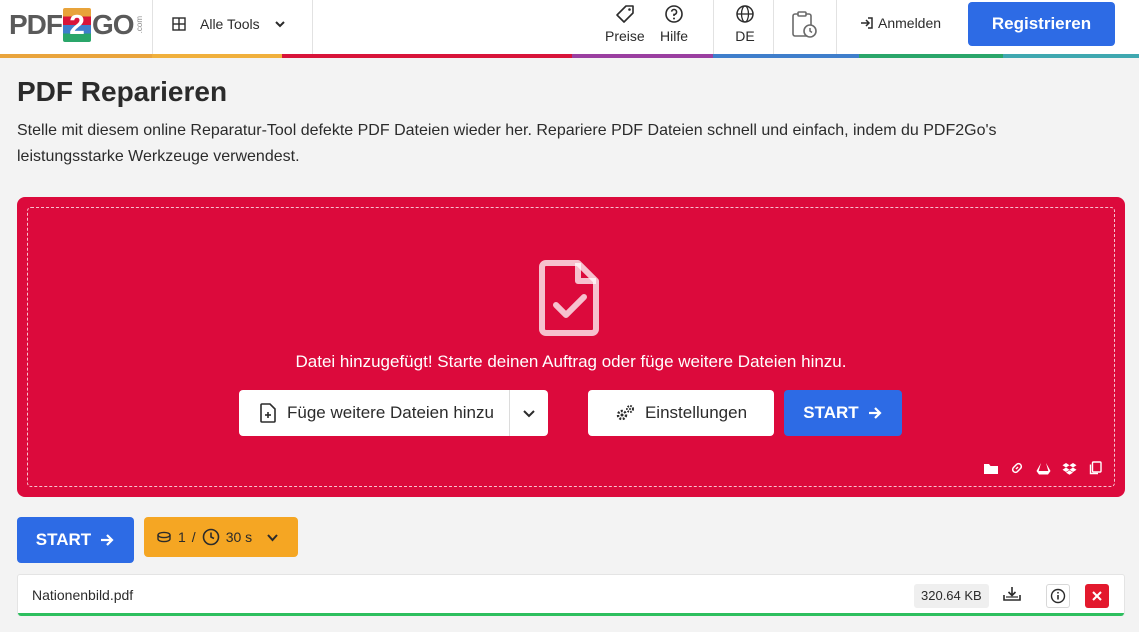 The image size is (1139, 632). What do you see at coordinates (122, 91) in the screenshot?
I see `page-title: PDF Reparieren` at bounding box center [122, 91].